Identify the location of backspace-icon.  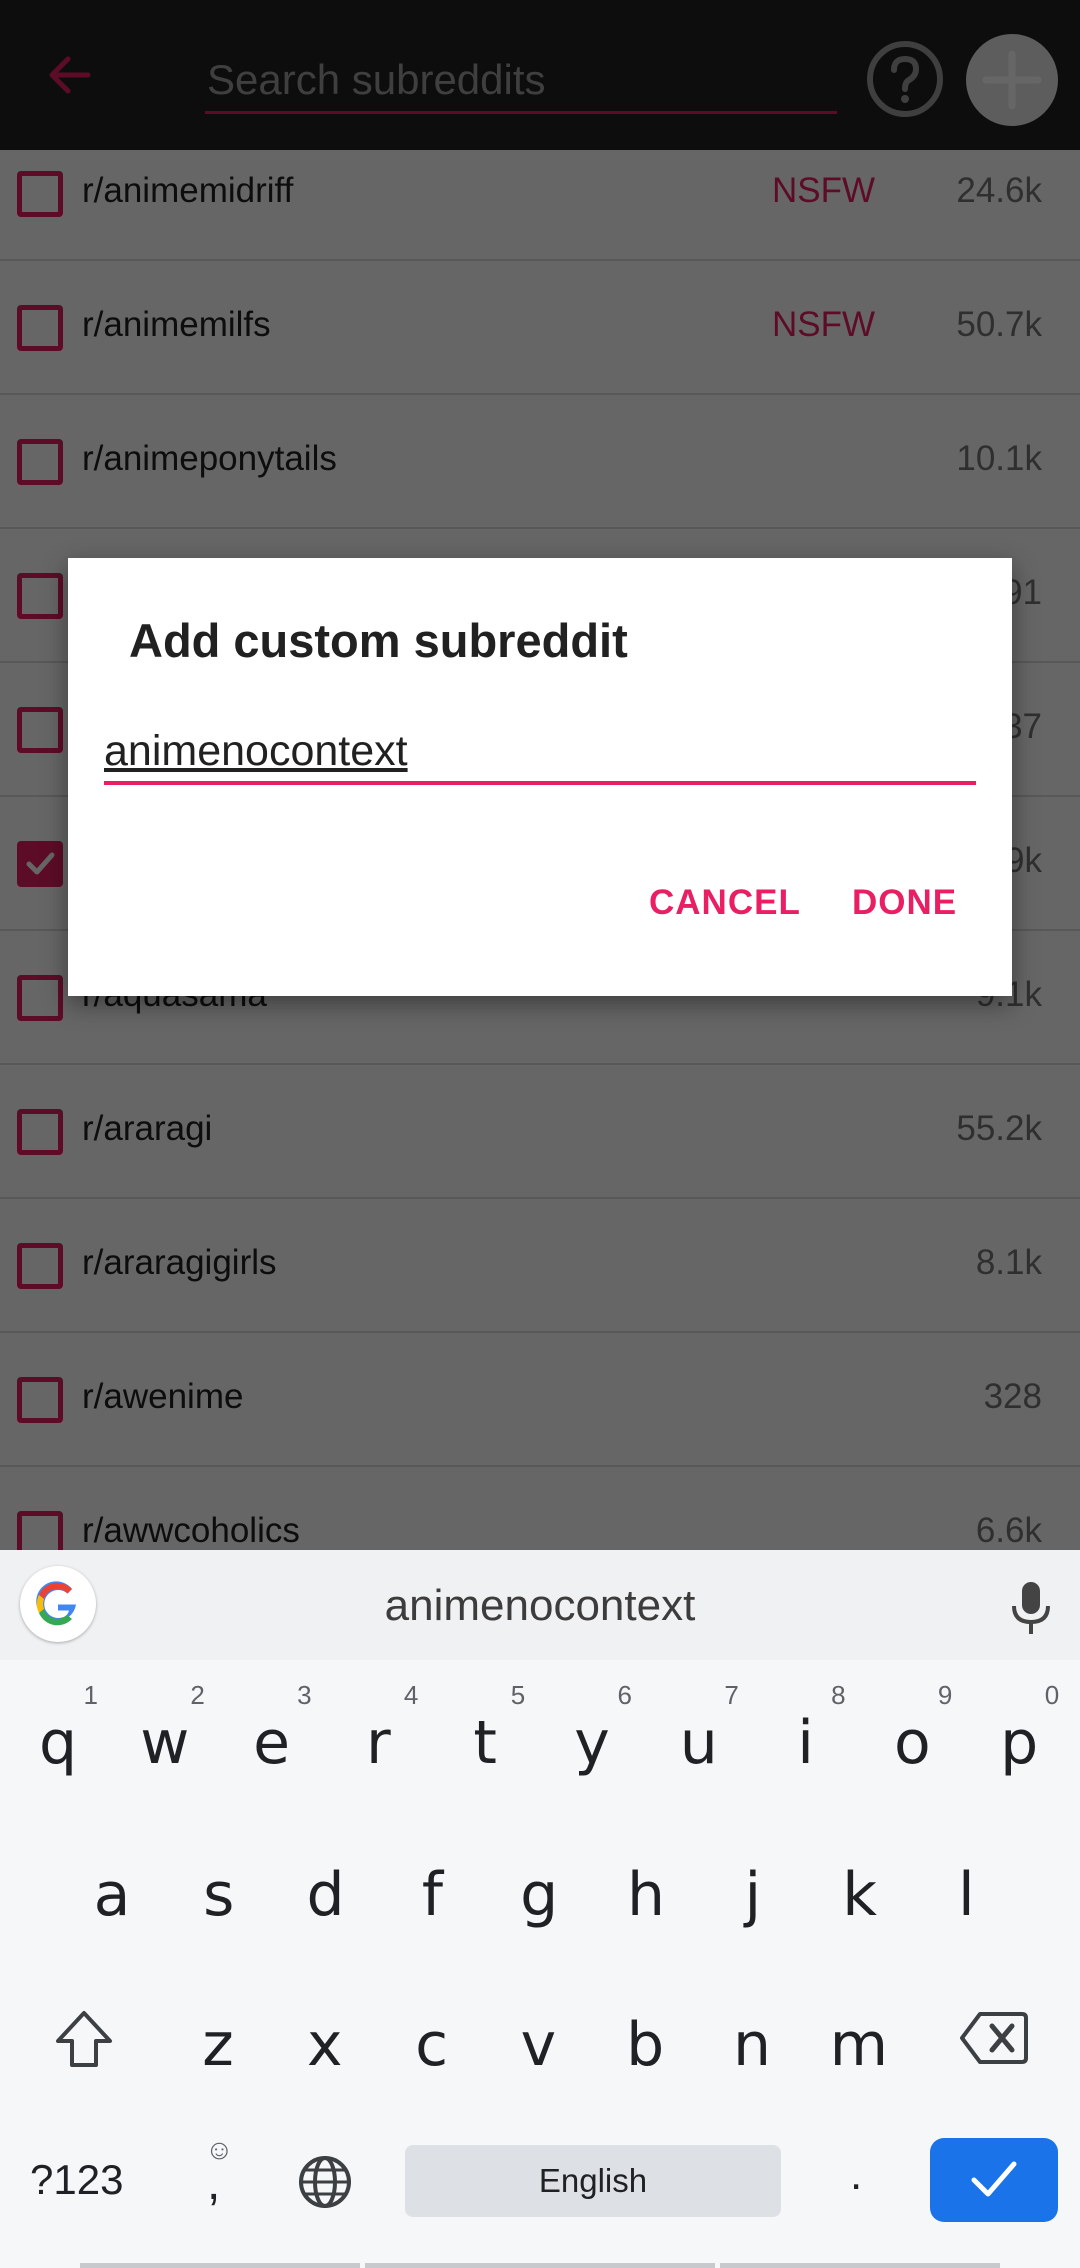
(994, 2038).